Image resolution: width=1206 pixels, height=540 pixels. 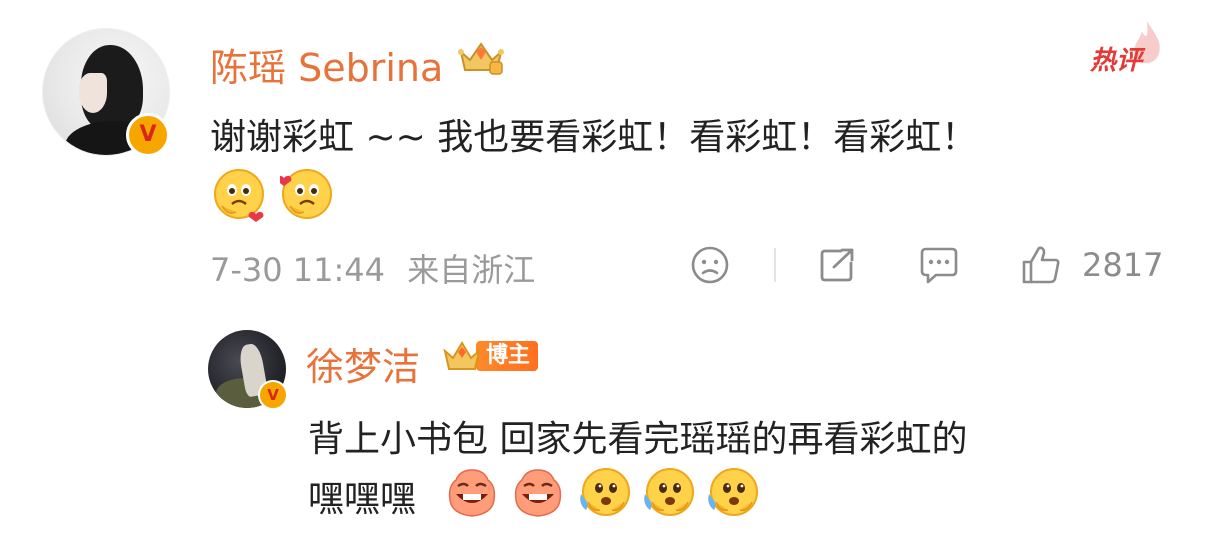 What do you see at coordinates (775, 265) in the screenshot?
I see `divider` at bounding box center [775, 265].